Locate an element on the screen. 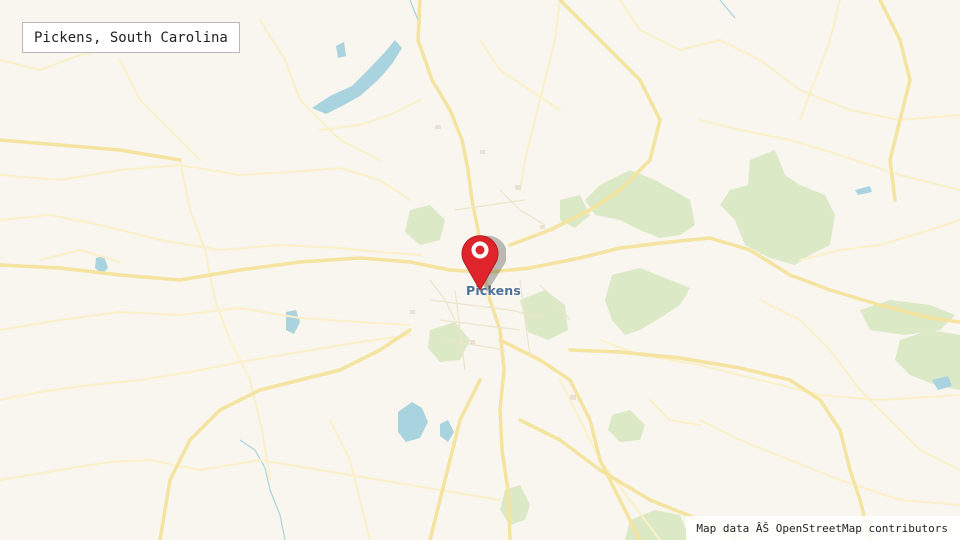 The height and width of the screenshot is (540, 960). location-title-box: Pickens, South Carolina is located at coordinates (131, 37).